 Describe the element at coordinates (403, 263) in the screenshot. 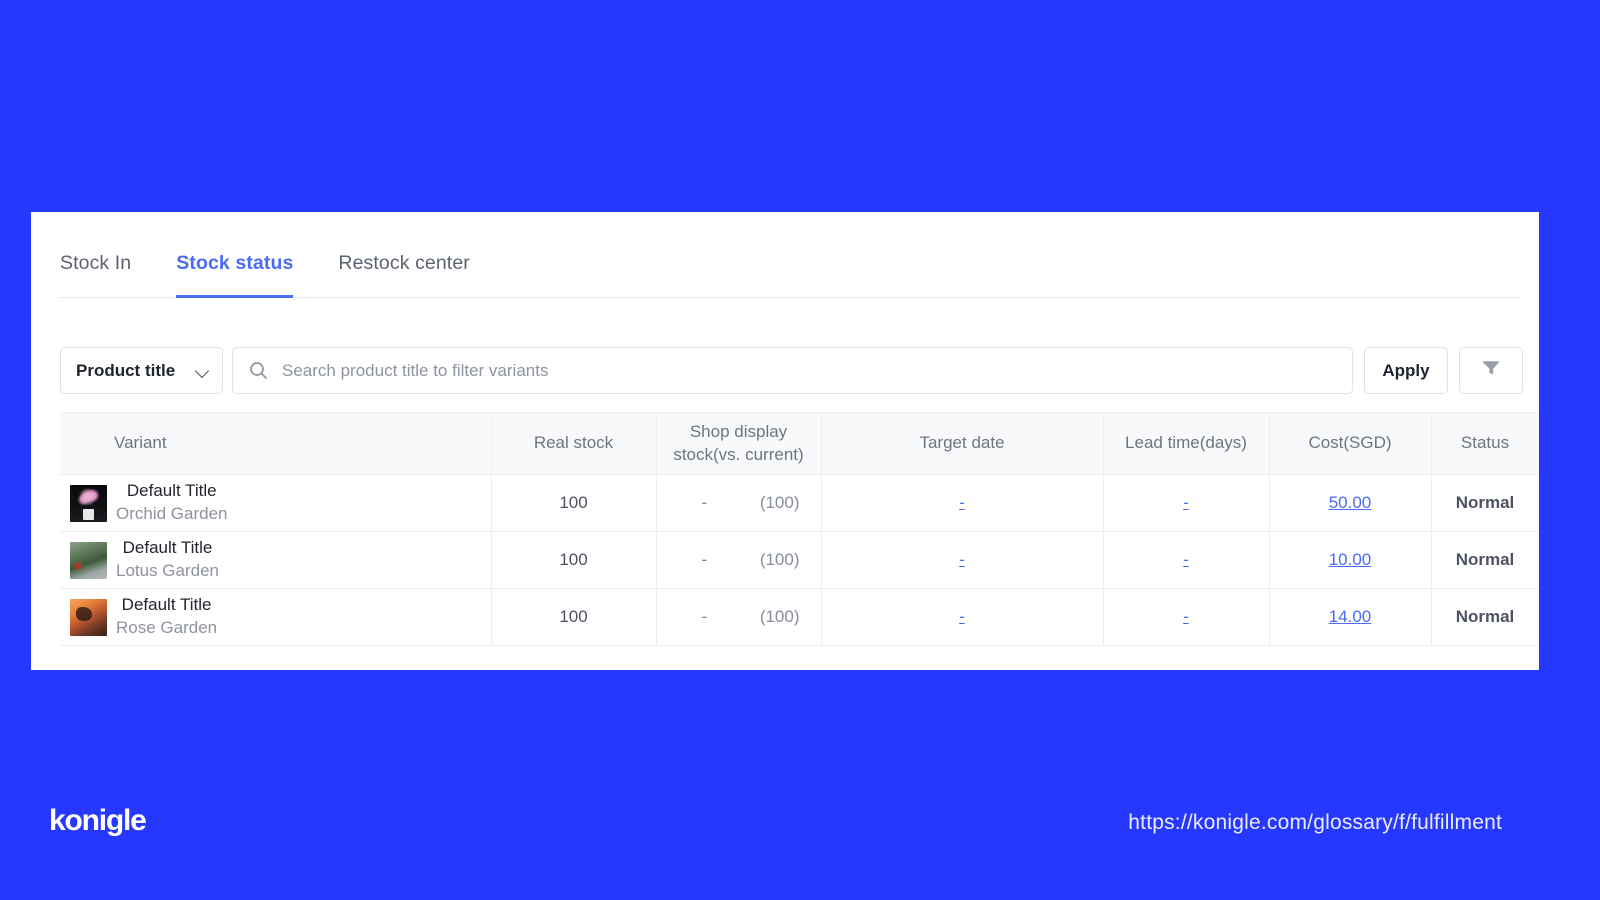

I see `tab-restock-center: Restock center` at that location.